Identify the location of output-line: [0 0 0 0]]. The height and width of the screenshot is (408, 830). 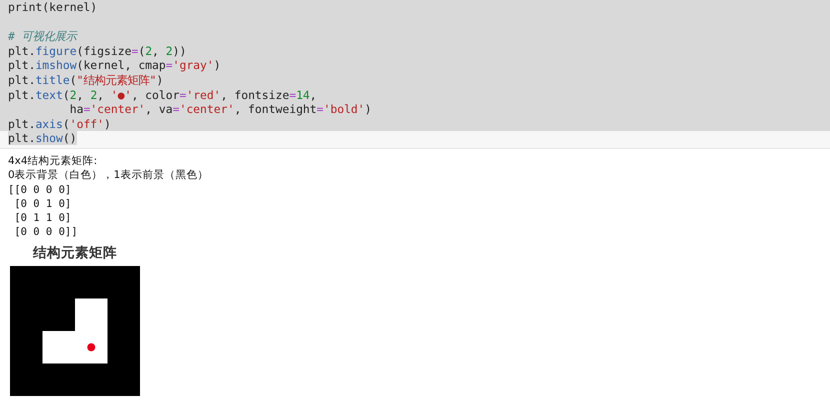
(45, 232).